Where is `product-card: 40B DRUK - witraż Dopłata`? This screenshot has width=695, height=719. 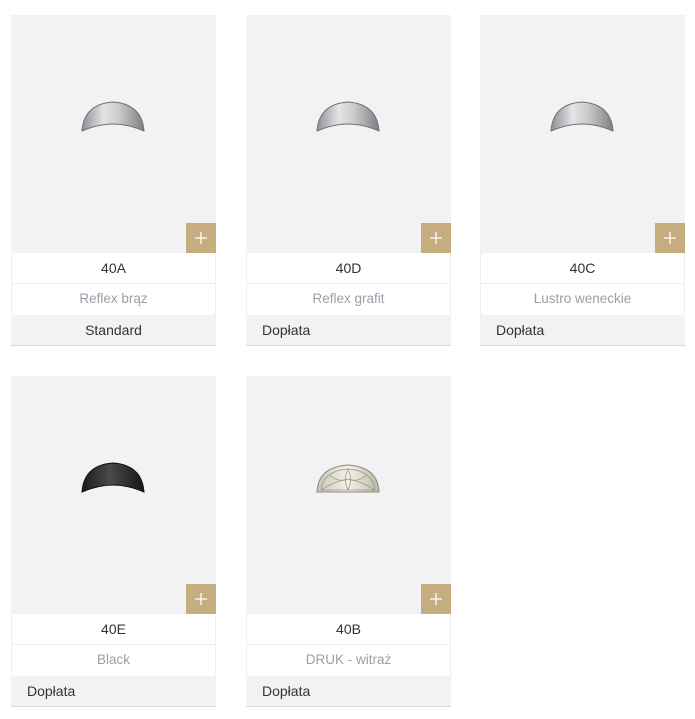 product-card: 40B DRUK - witraż Dopłata is located at coordinates (348, 541).